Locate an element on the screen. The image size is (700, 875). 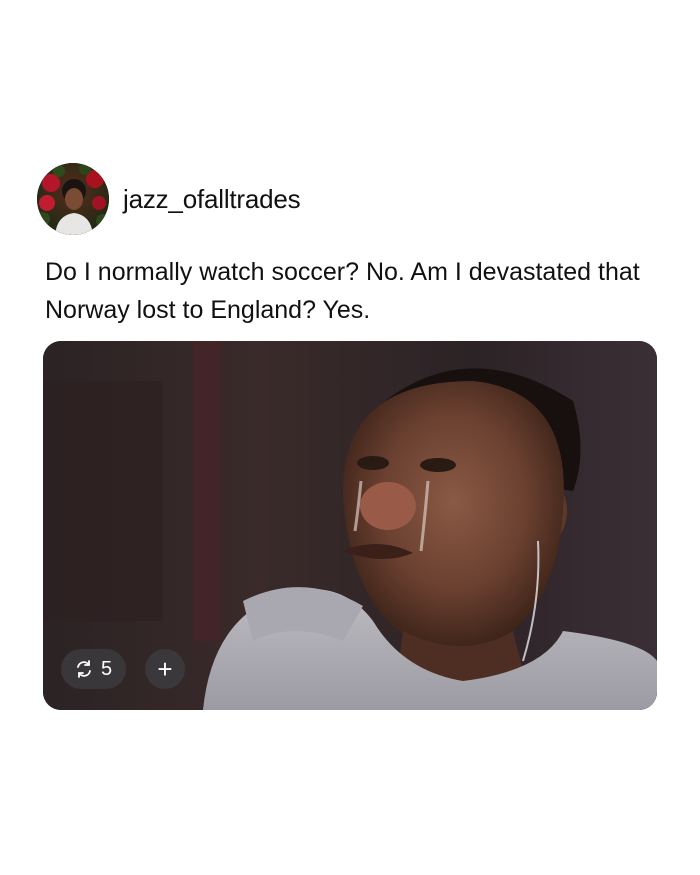
post-header: jazz_ofalltrades is located at coordinates (169, 199).